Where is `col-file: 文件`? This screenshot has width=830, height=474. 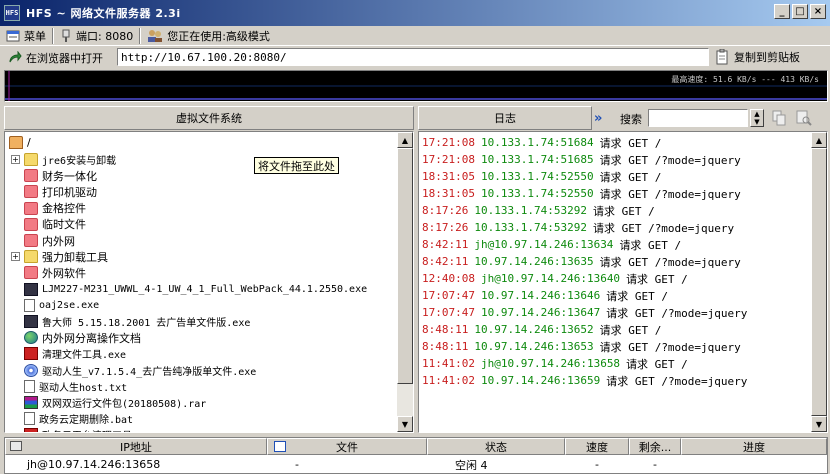 col-file: 文件 is located at coordinates (347, 446).